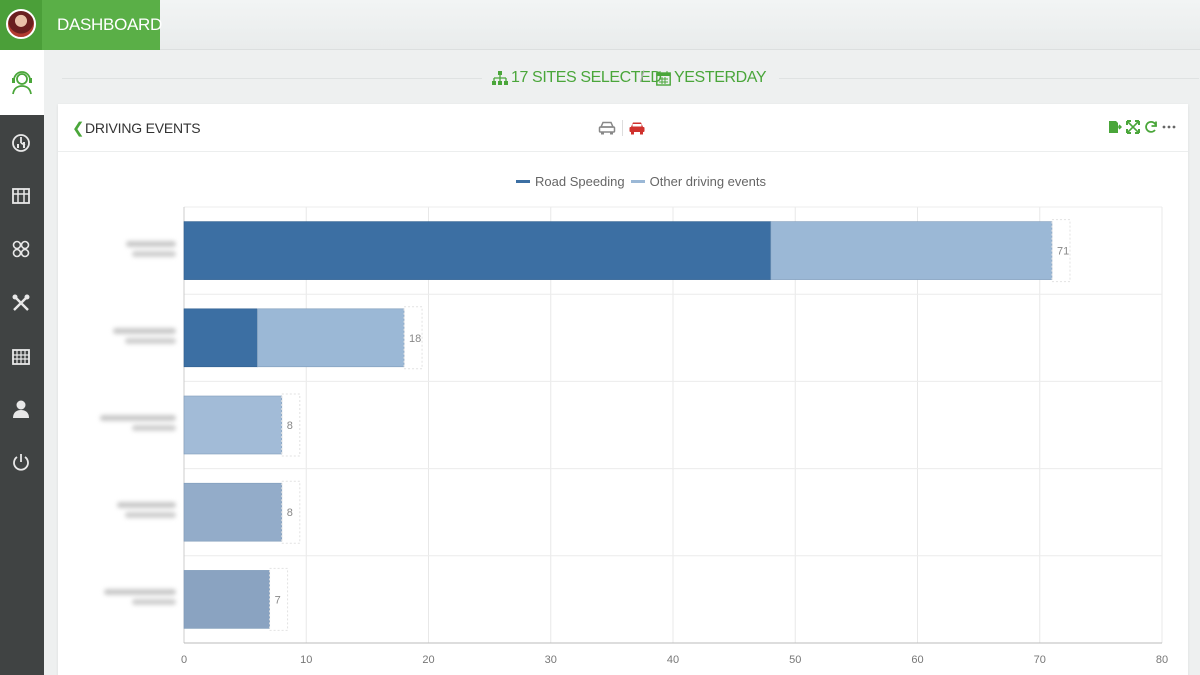  What do you see at coordinates (551, 660) in the screenshot?
I see `x-tick-label: 30` at bounding box center [551, 660].